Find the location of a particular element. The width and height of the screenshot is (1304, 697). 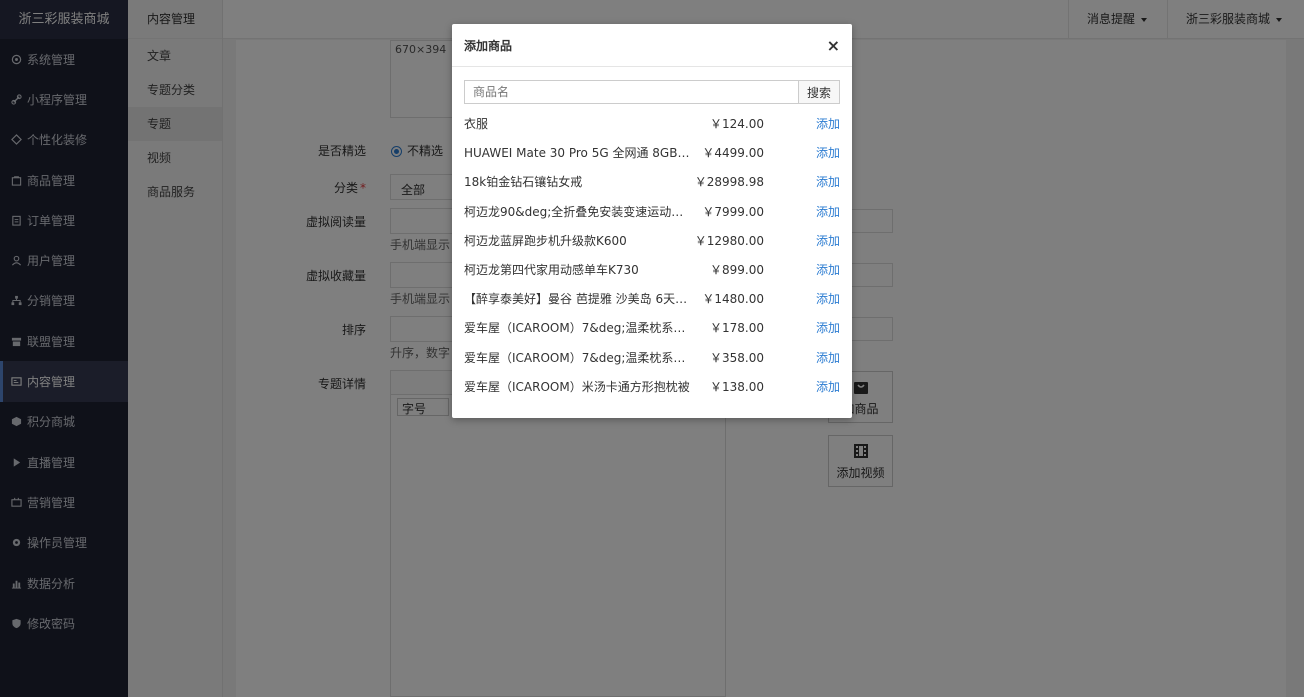

product-name: 柯迈龙90&deg;全折叠免安装变速运动娱乐 is located at coordinates (579, 211).